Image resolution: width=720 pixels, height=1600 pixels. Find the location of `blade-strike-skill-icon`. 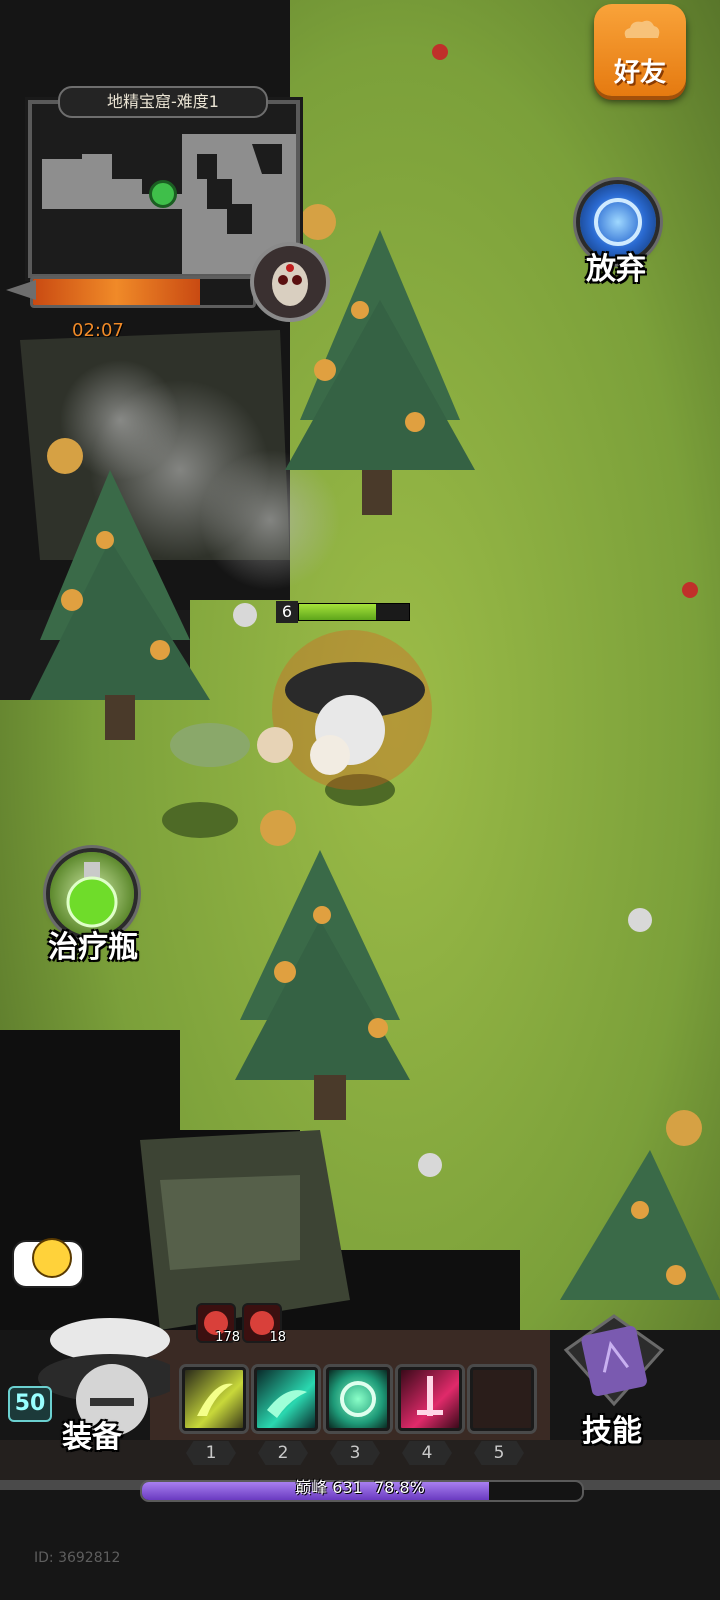

blade-strike-skill-icon is located at coordinates (430, 1396).